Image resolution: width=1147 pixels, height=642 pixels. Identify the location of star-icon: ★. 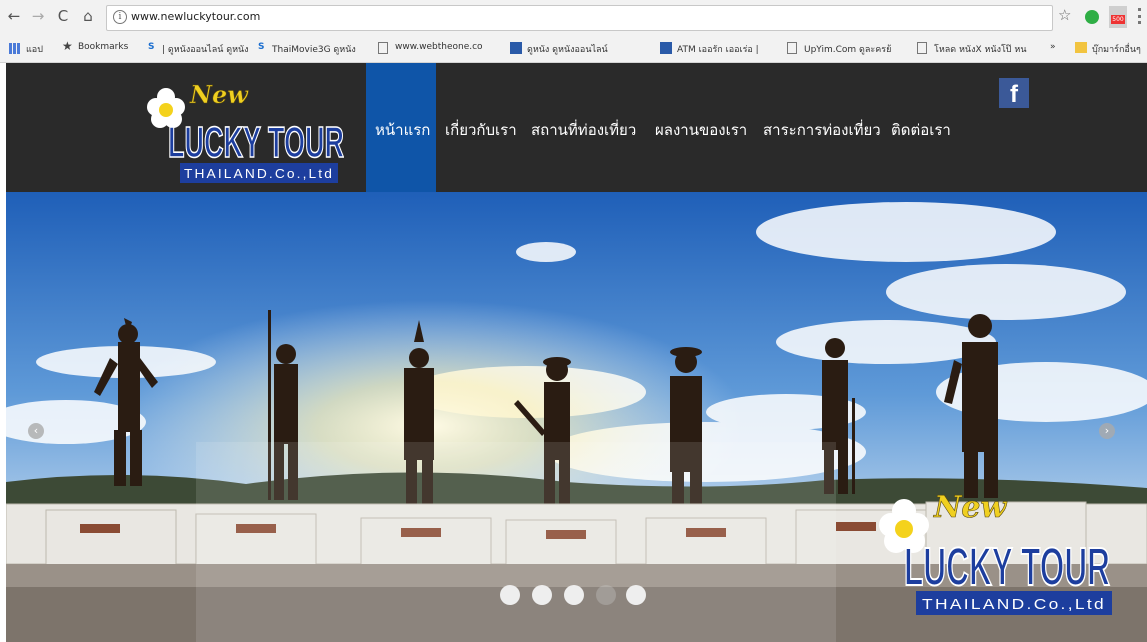
(67, 46).